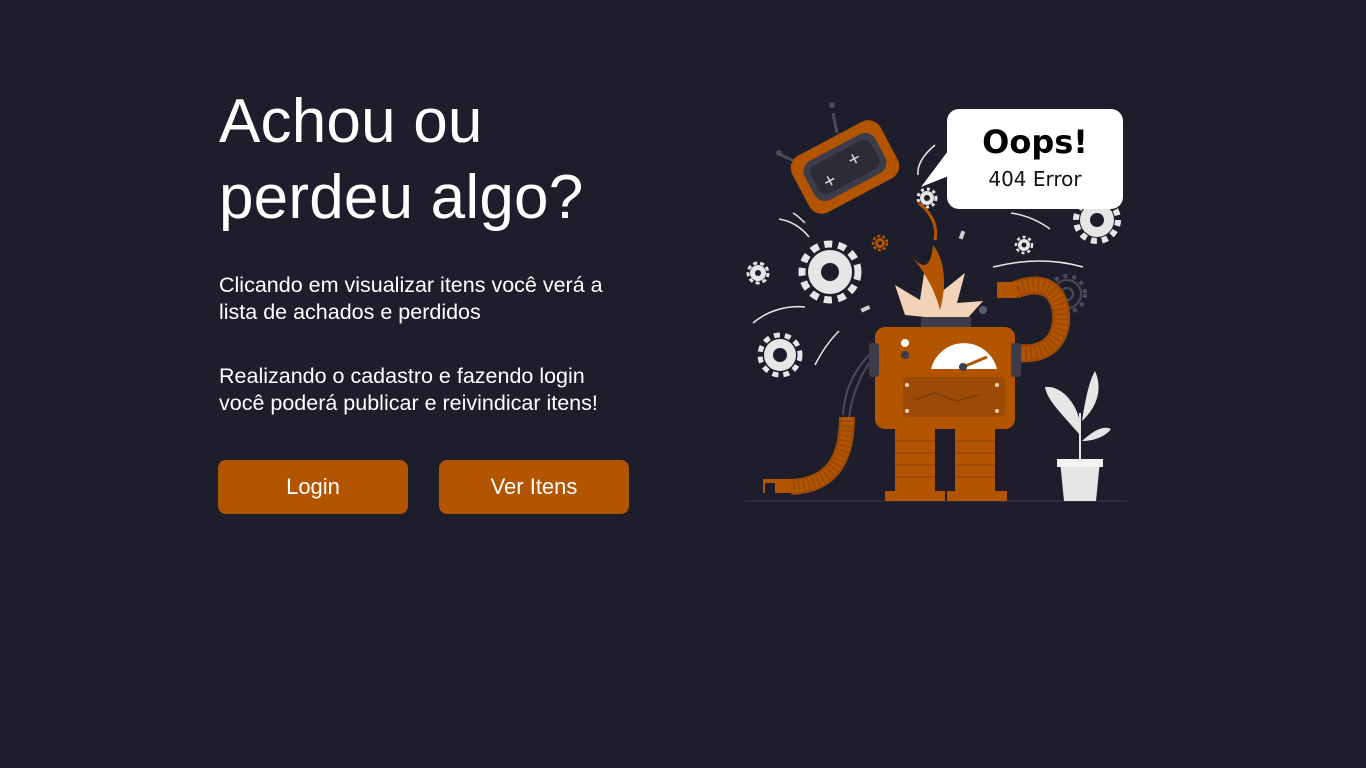  What do you see at coordinates (449, 160) in the screenshot?
I see `hero-title: Achou ou perdeu algo?` at bounding box center [449, 160].